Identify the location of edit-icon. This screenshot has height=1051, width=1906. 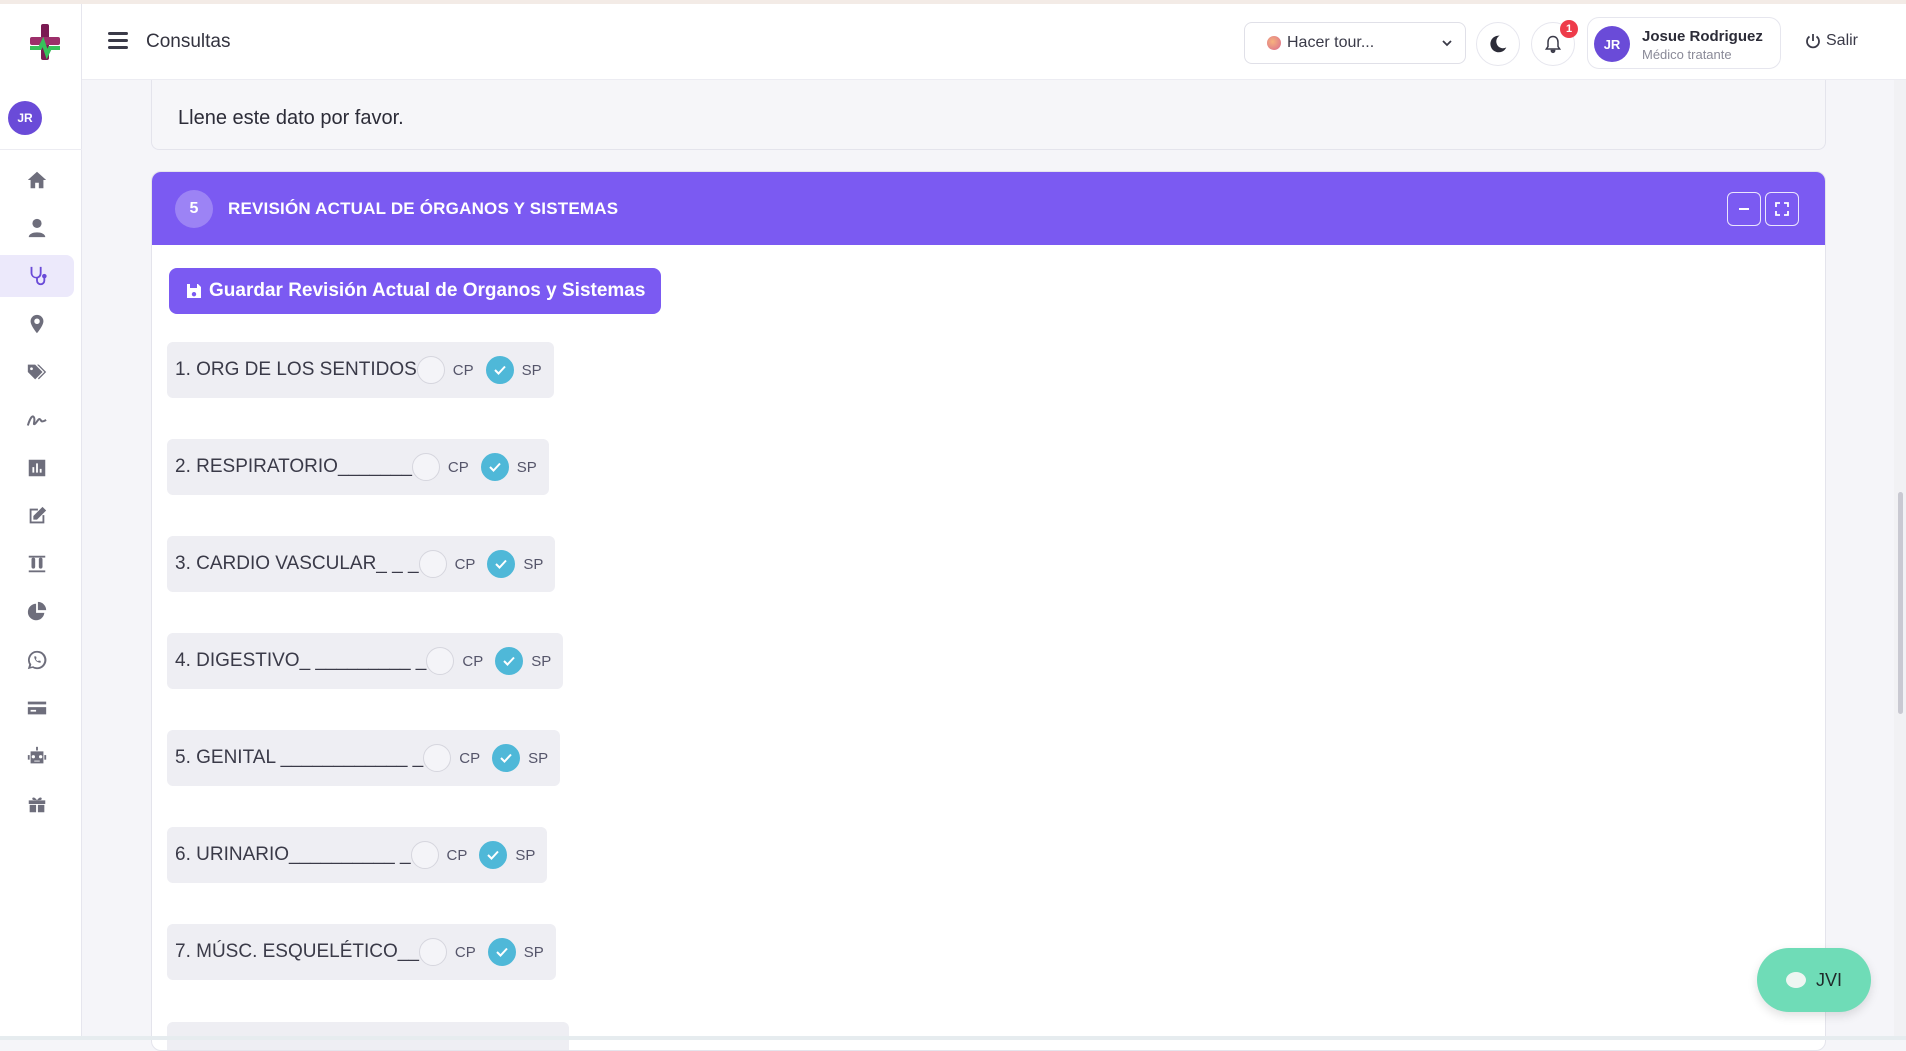
(38, 515).